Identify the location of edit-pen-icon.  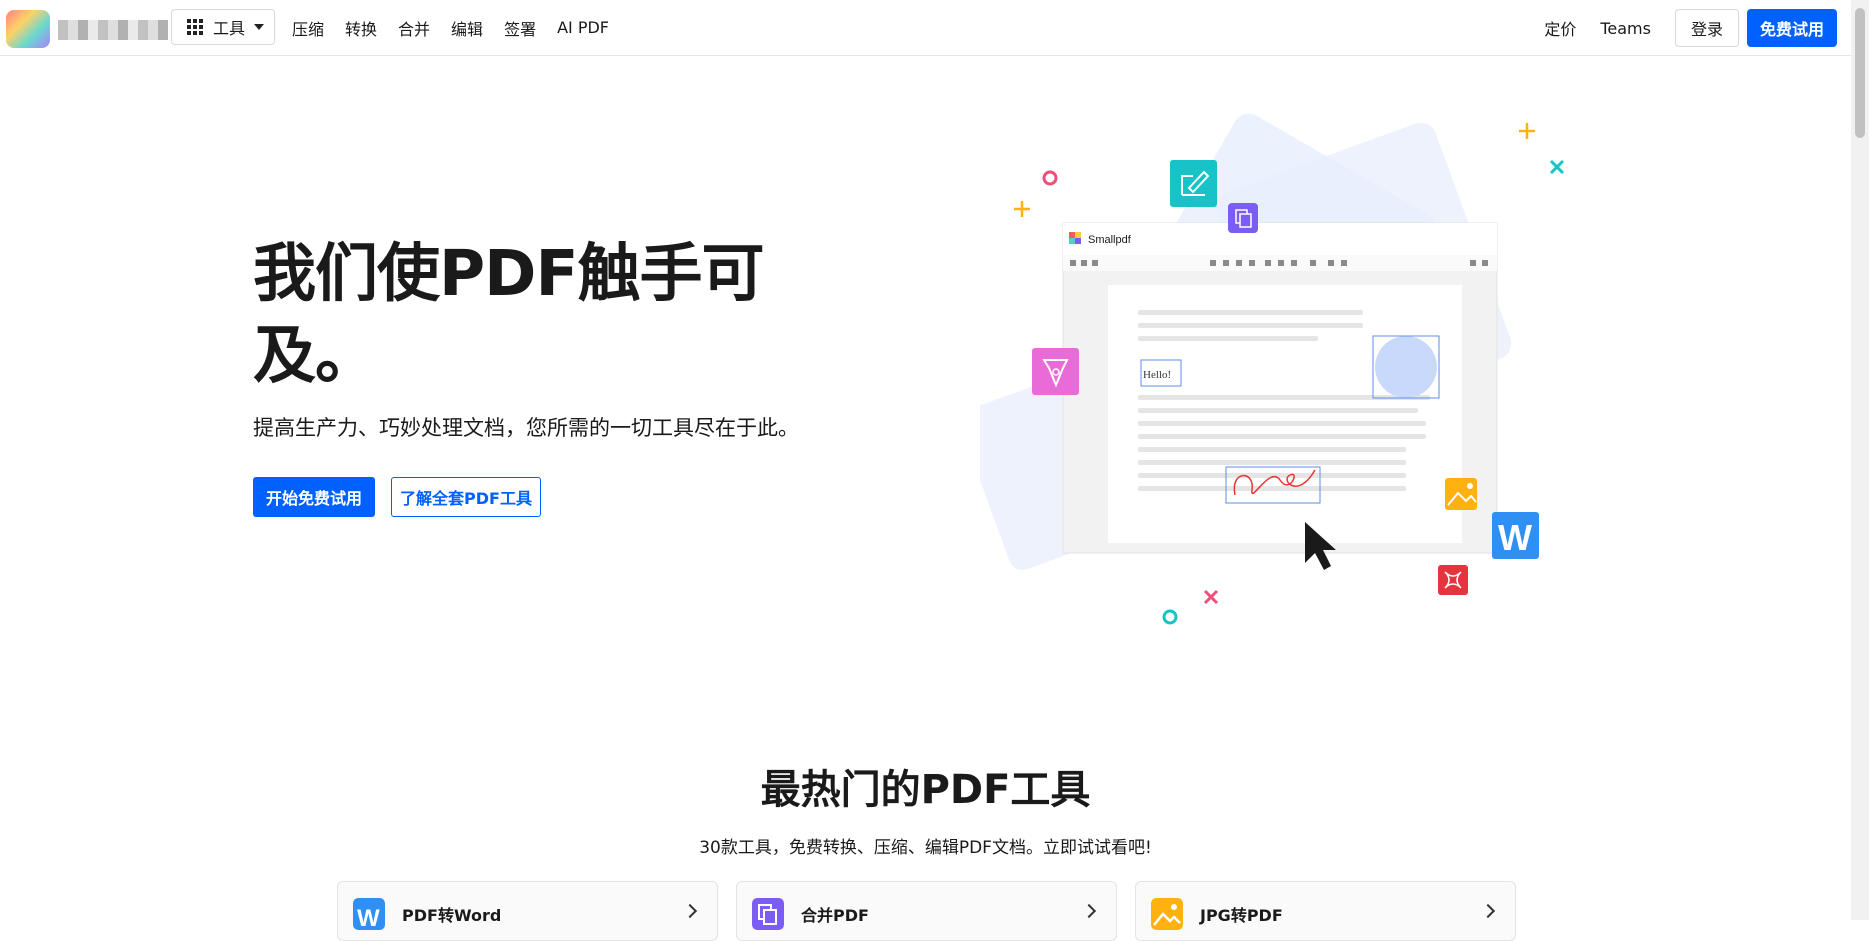
(1193, 183).